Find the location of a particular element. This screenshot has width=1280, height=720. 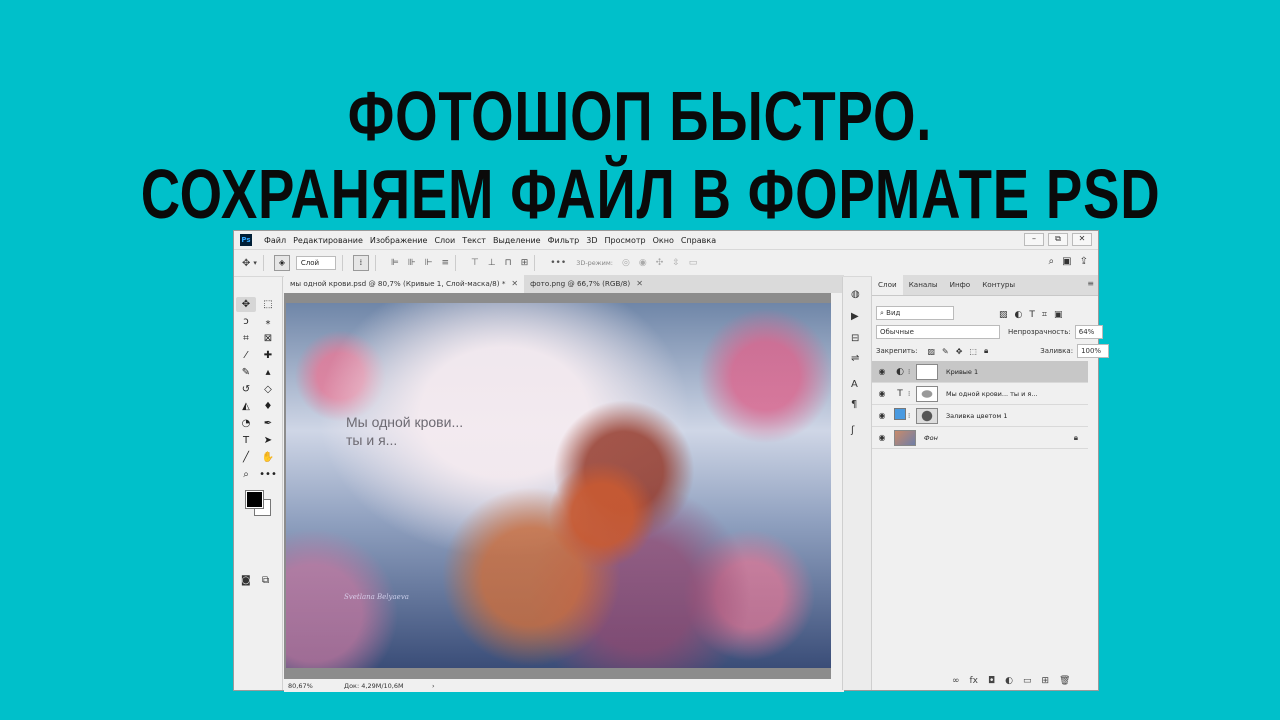

menu-file: Файл is located at coordinates (275, 240).